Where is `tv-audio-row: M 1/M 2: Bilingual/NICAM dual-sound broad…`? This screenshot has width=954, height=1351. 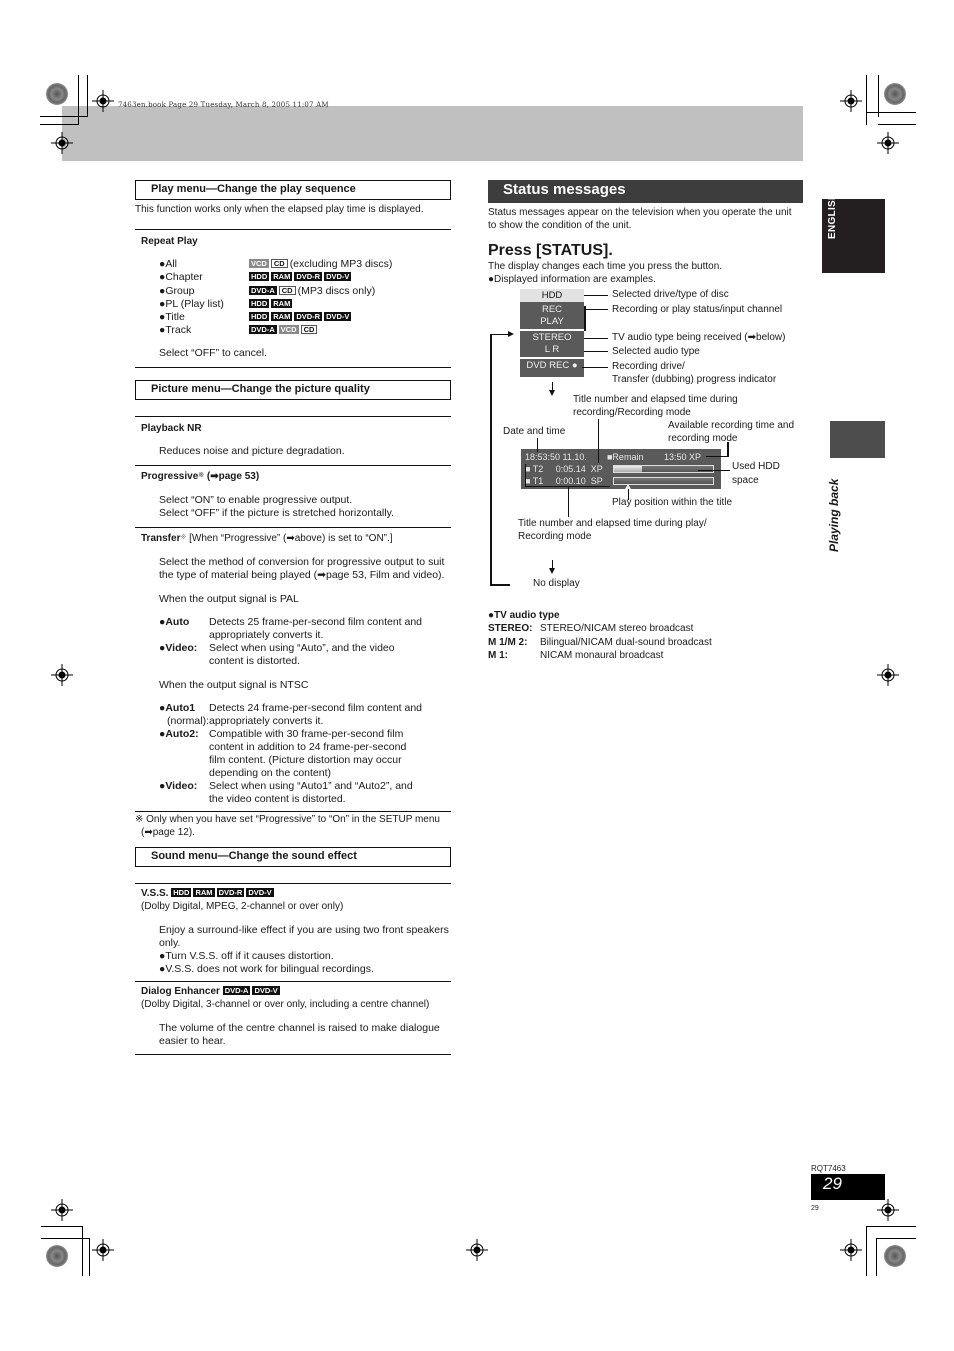 tv-audio-row: M 1/M 2: Bilingual/NICAM dual-sound broad… is located at coordinates (645, 642).